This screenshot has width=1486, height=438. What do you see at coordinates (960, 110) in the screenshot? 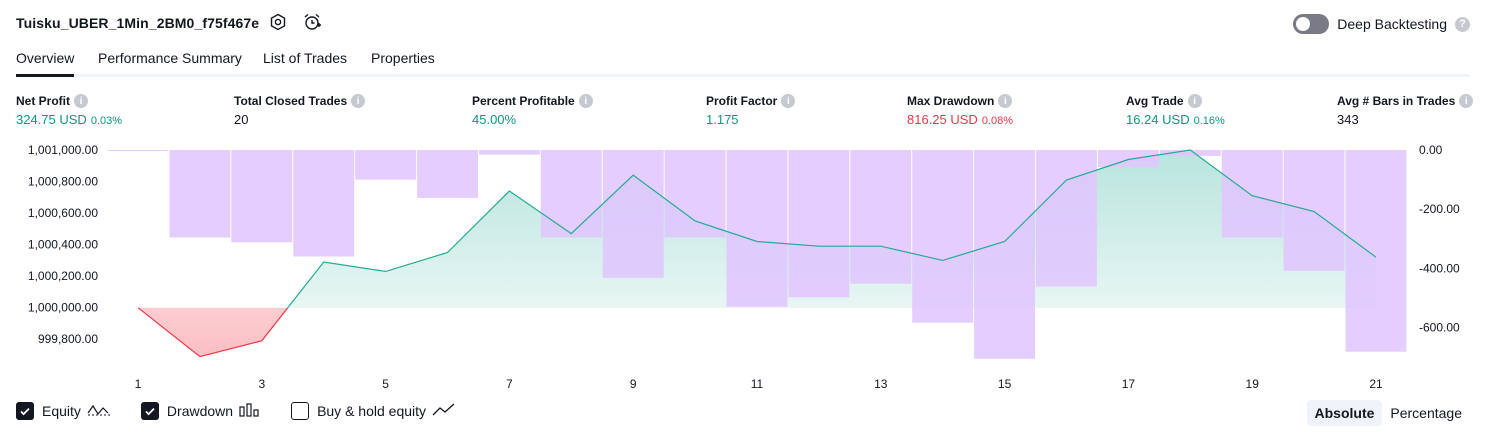
I see `stat-max-drawdown: Max Drawdown i 816.25 USD 0.08%` at bounding box center [960, 110].